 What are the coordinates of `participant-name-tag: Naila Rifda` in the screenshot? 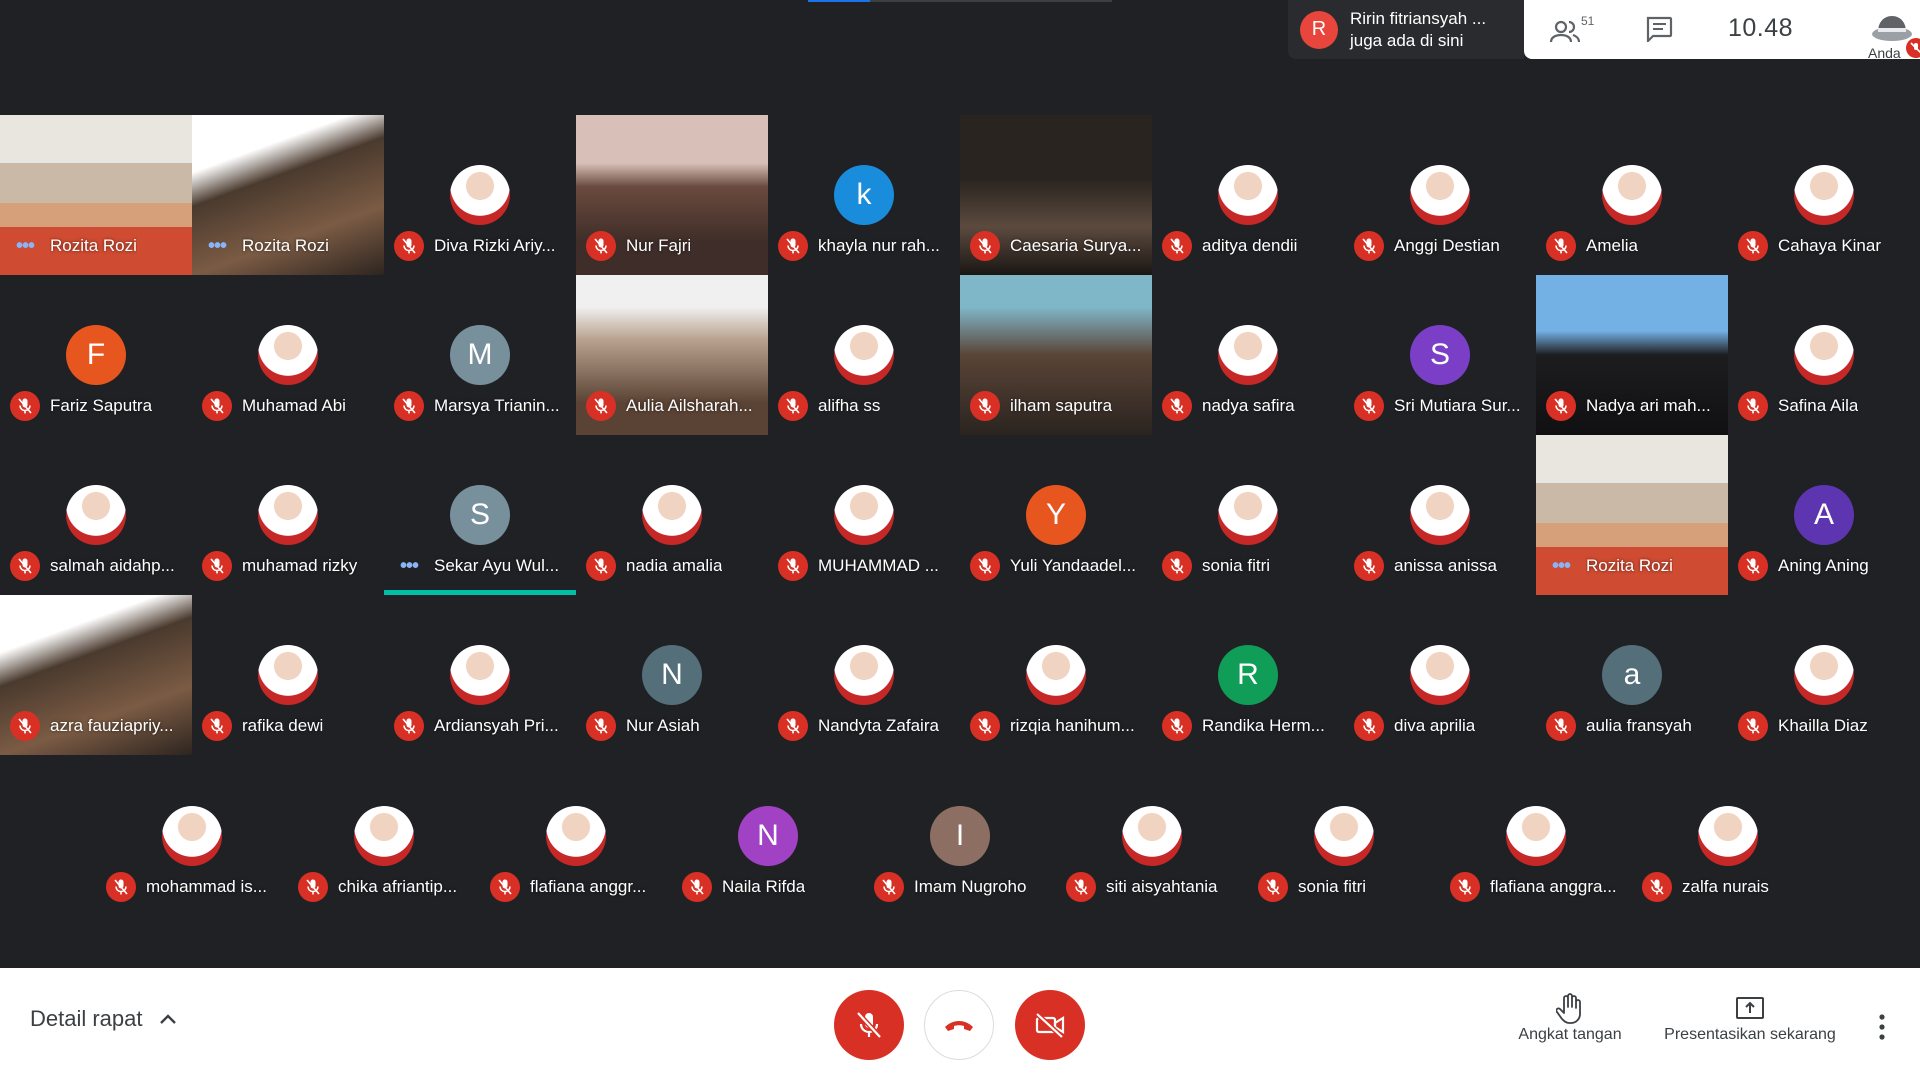 It's located at (743, 887).